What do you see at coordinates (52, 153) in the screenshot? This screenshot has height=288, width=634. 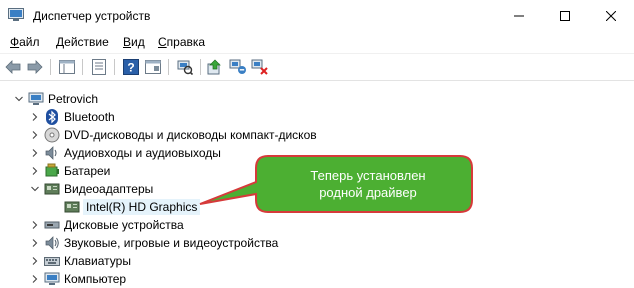 I see `audio-icon` at bounding box center [52, 153].